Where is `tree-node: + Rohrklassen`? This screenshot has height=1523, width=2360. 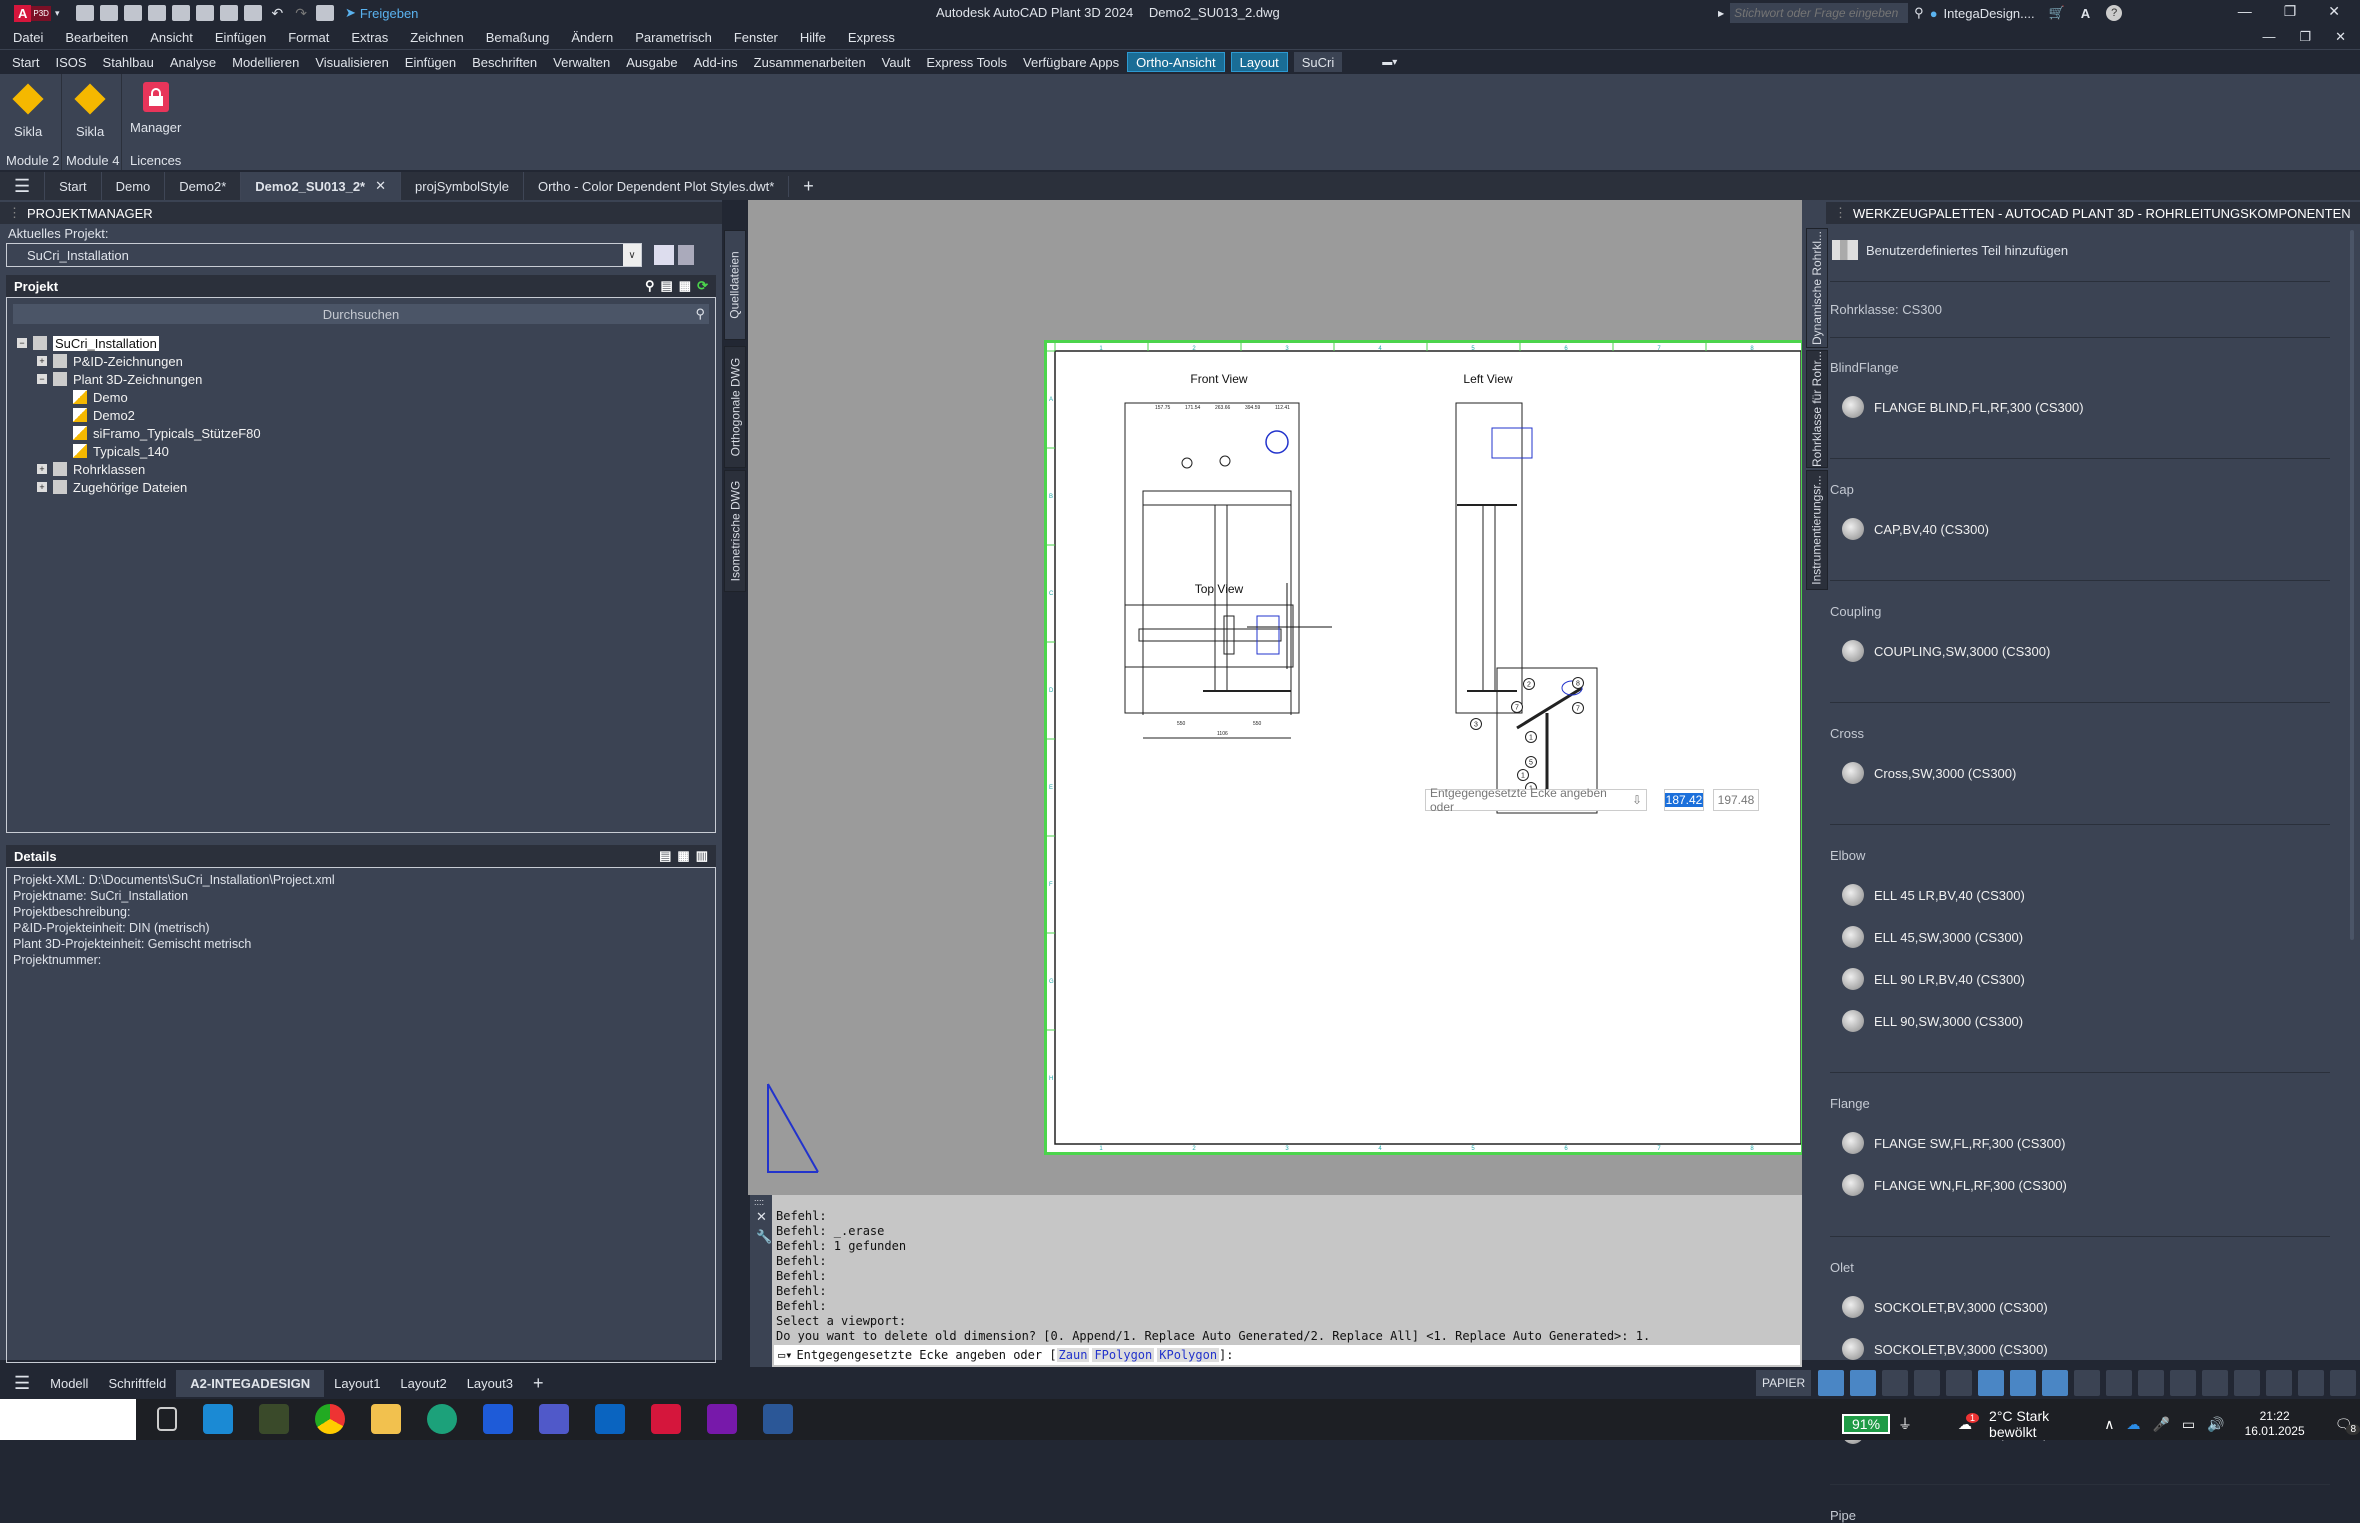
tree-node: + Rohrklassen is located at coordinates (361, 469).